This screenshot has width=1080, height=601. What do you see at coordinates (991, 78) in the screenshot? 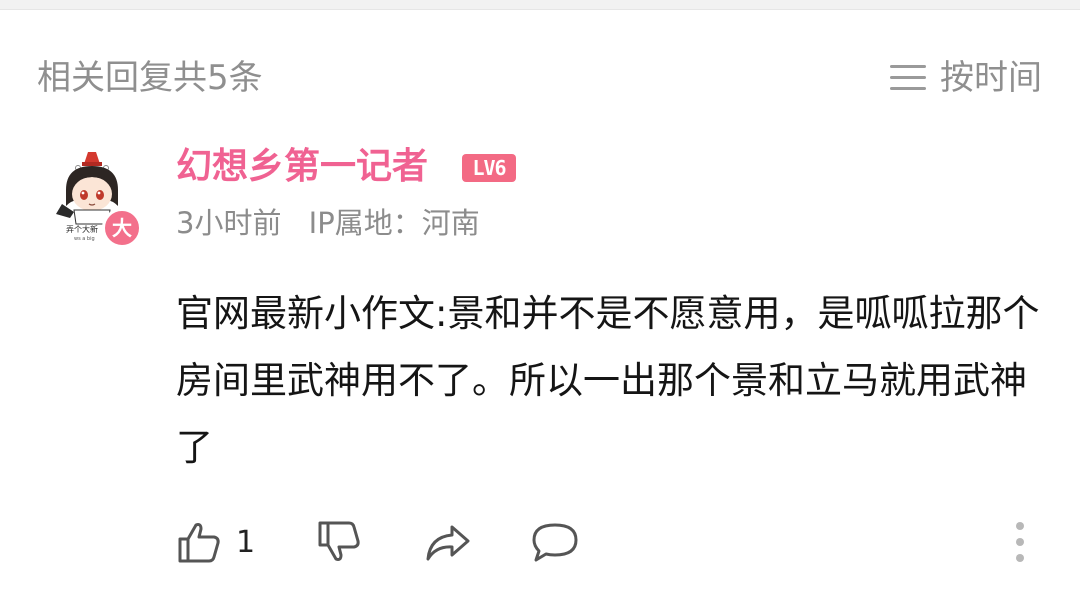
I see `sort-label: 按时间` at bounding box center [991, 78].